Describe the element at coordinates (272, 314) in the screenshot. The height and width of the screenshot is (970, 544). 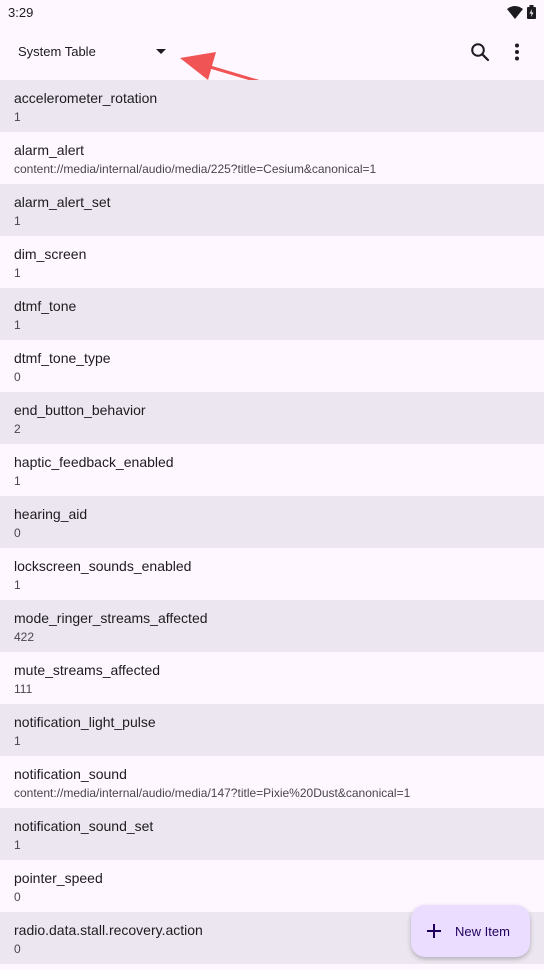
I see `list-item: dtmf_tone 1` at that location.